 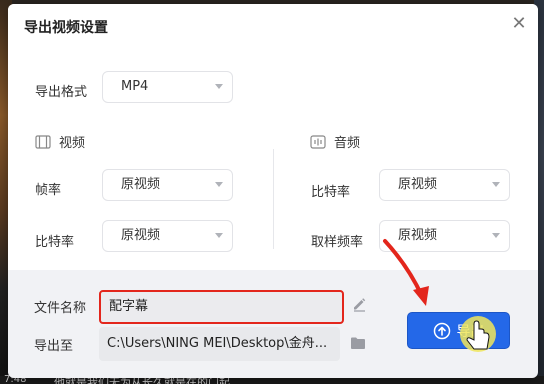 What do you see at coordinates (72, 143) in the screenshot?
I see `video-section-label: 视频` at bounding box center [72, 143].